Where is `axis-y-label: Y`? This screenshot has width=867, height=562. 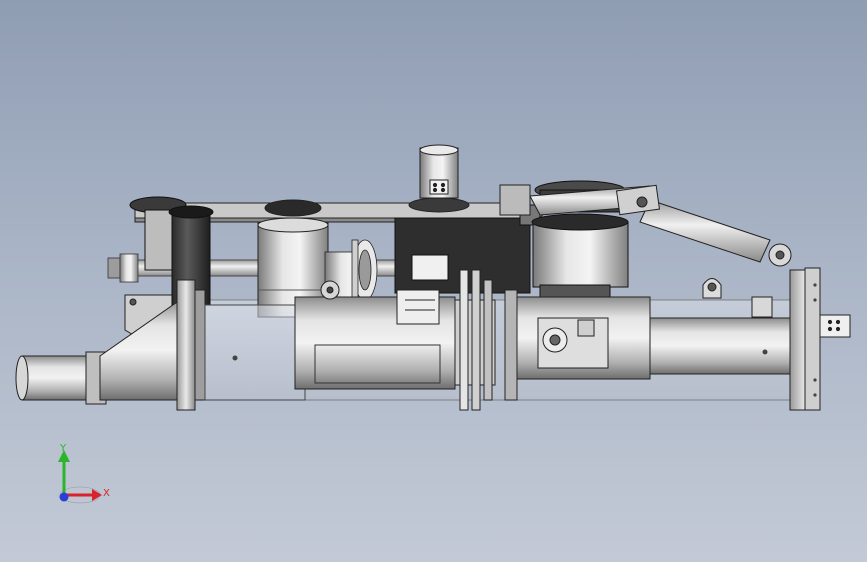 axis-y-label: Y is located at coordinates (63, 448).